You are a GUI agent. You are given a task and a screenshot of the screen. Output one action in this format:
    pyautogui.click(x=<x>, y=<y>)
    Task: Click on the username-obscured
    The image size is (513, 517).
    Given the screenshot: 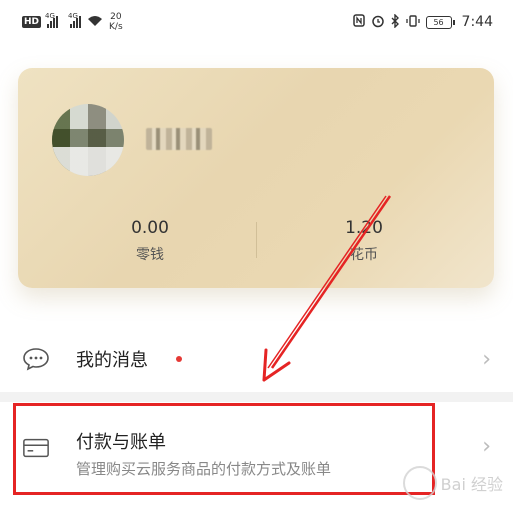 What is the action you would take?
    pyautogui.click(x=179, y=139)
    